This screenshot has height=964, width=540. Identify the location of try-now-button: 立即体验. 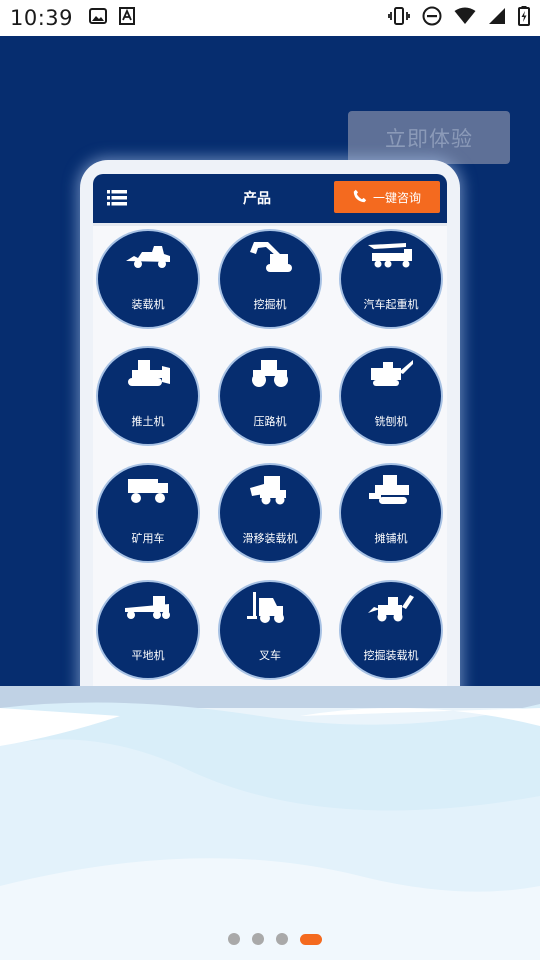
(429, 137).